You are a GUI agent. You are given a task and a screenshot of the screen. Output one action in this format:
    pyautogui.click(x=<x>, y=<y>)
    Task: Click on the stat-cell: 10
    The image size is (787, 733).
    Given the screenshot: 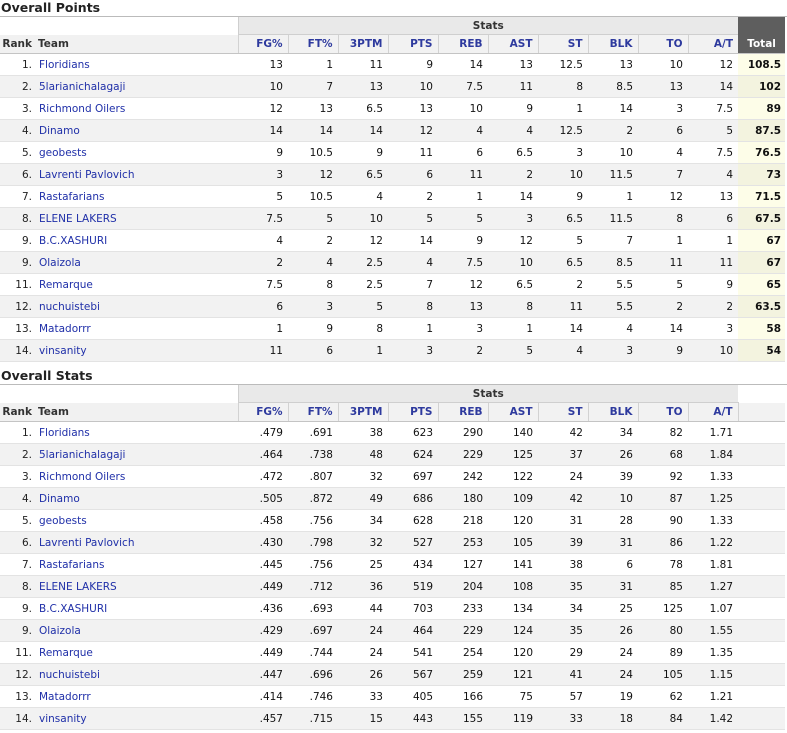 What is the action you would take?
    pyautogui.click(x=513, y=262)
    